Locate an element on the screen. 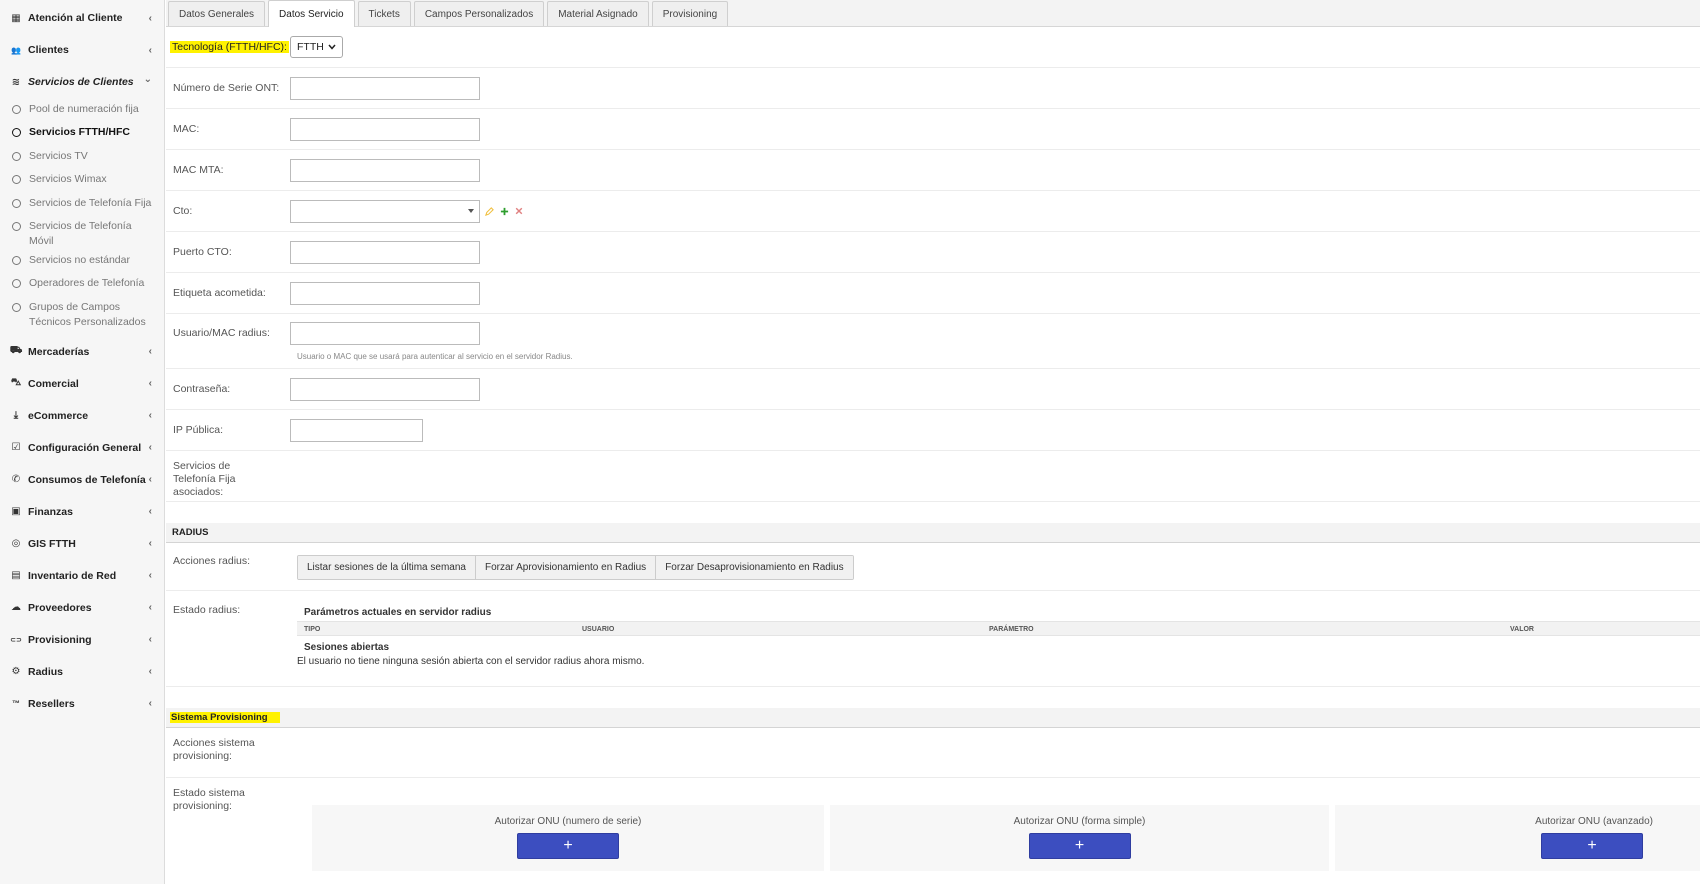 This screenshot has width=1700, height=884. sidebar-item-clientes: 👥 Clientes ‹ is located at coordinates (82, 50).